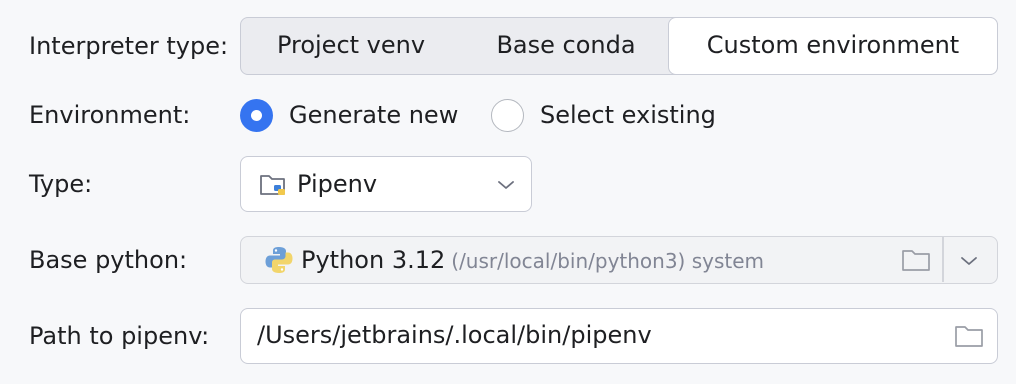 This screenshot has height=384, width=1016. Describe the element at coordinates (256, 115) in the screenshot. I see `radio-selected-icon` at that location.